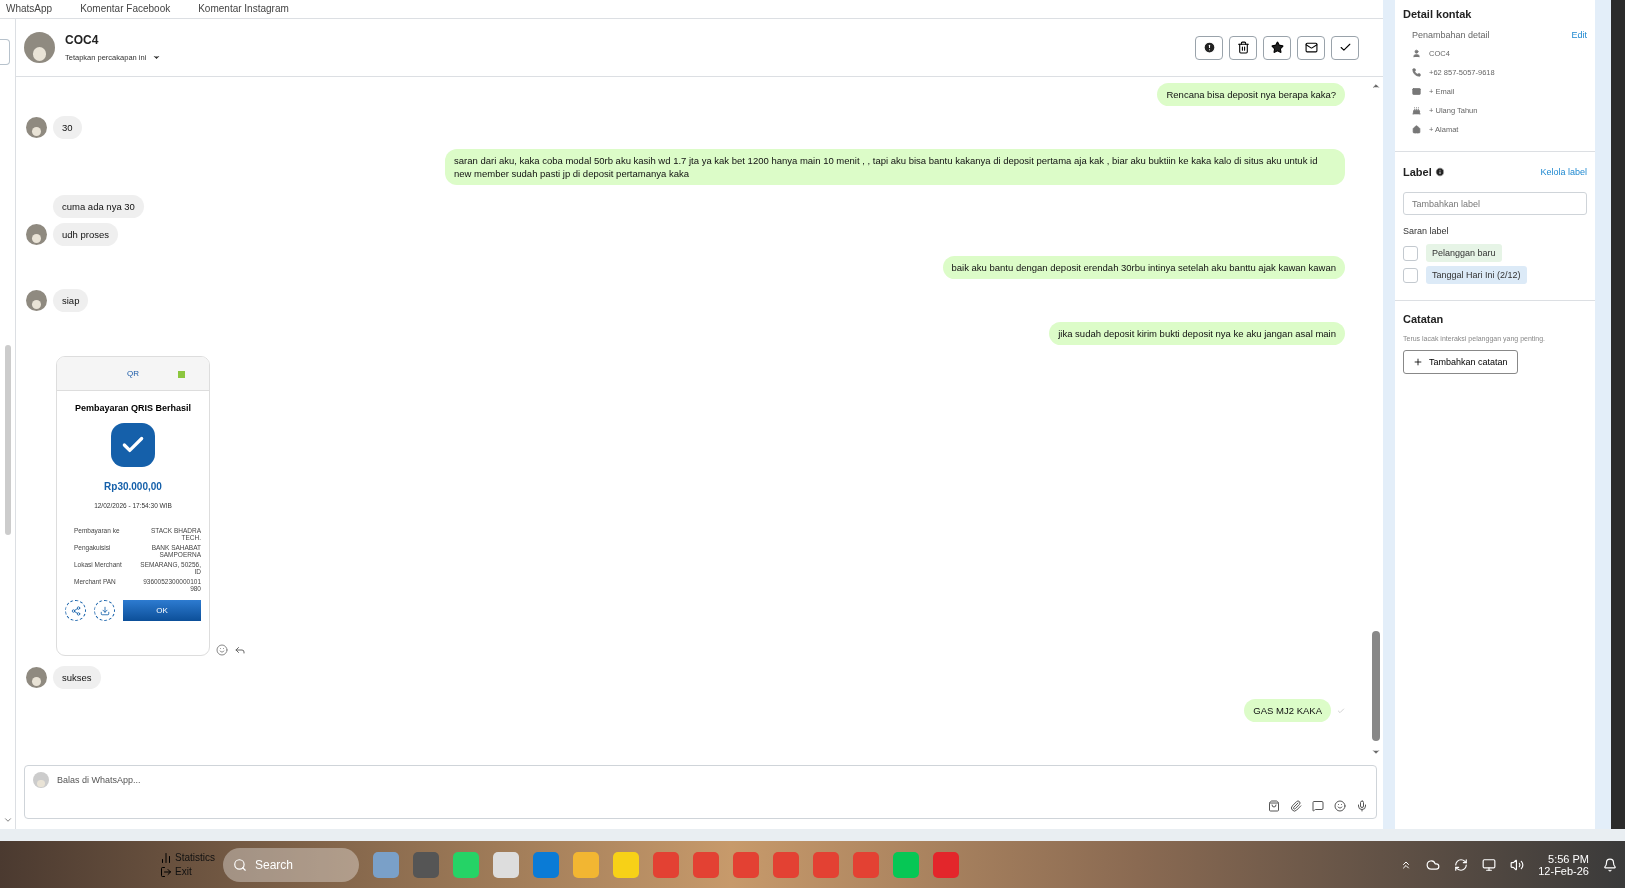 The width and height of the screenshot is (1625, 888). What do you see at coordinates (98, 206) in the screenshot?
I see `received-message: cuma ada nya 30` at bounding box center [98, 206].